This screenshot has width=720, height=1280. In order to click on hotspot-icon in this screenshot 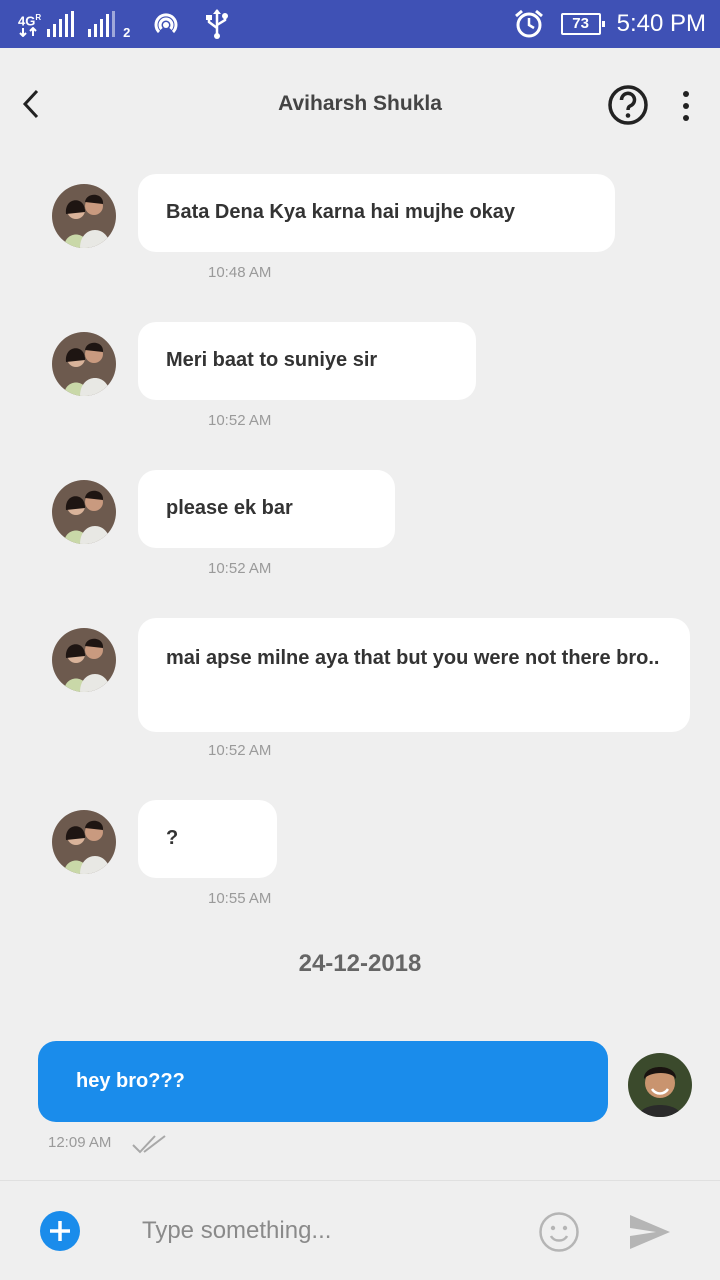, I will do `click(166, 23)`.